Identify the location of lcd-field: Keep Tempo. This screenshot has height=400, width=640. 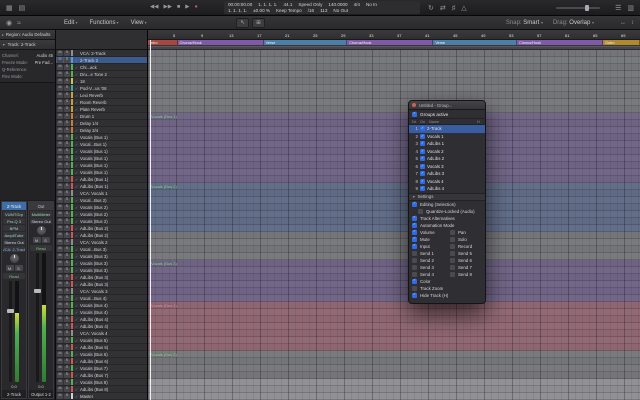
(289, 10).